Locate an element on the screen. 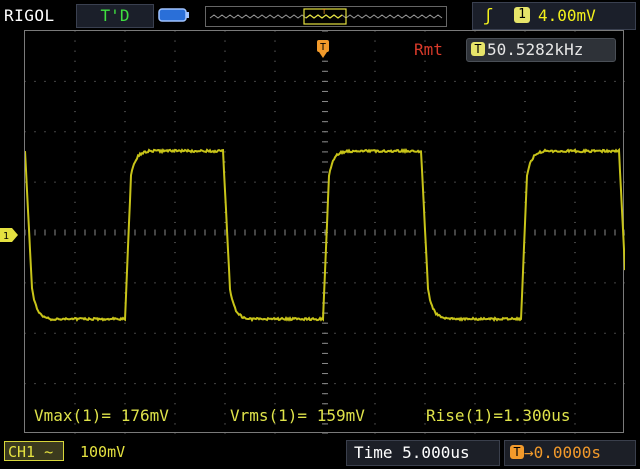  trigger-position-marker: T is located at coordinates (323, 49).